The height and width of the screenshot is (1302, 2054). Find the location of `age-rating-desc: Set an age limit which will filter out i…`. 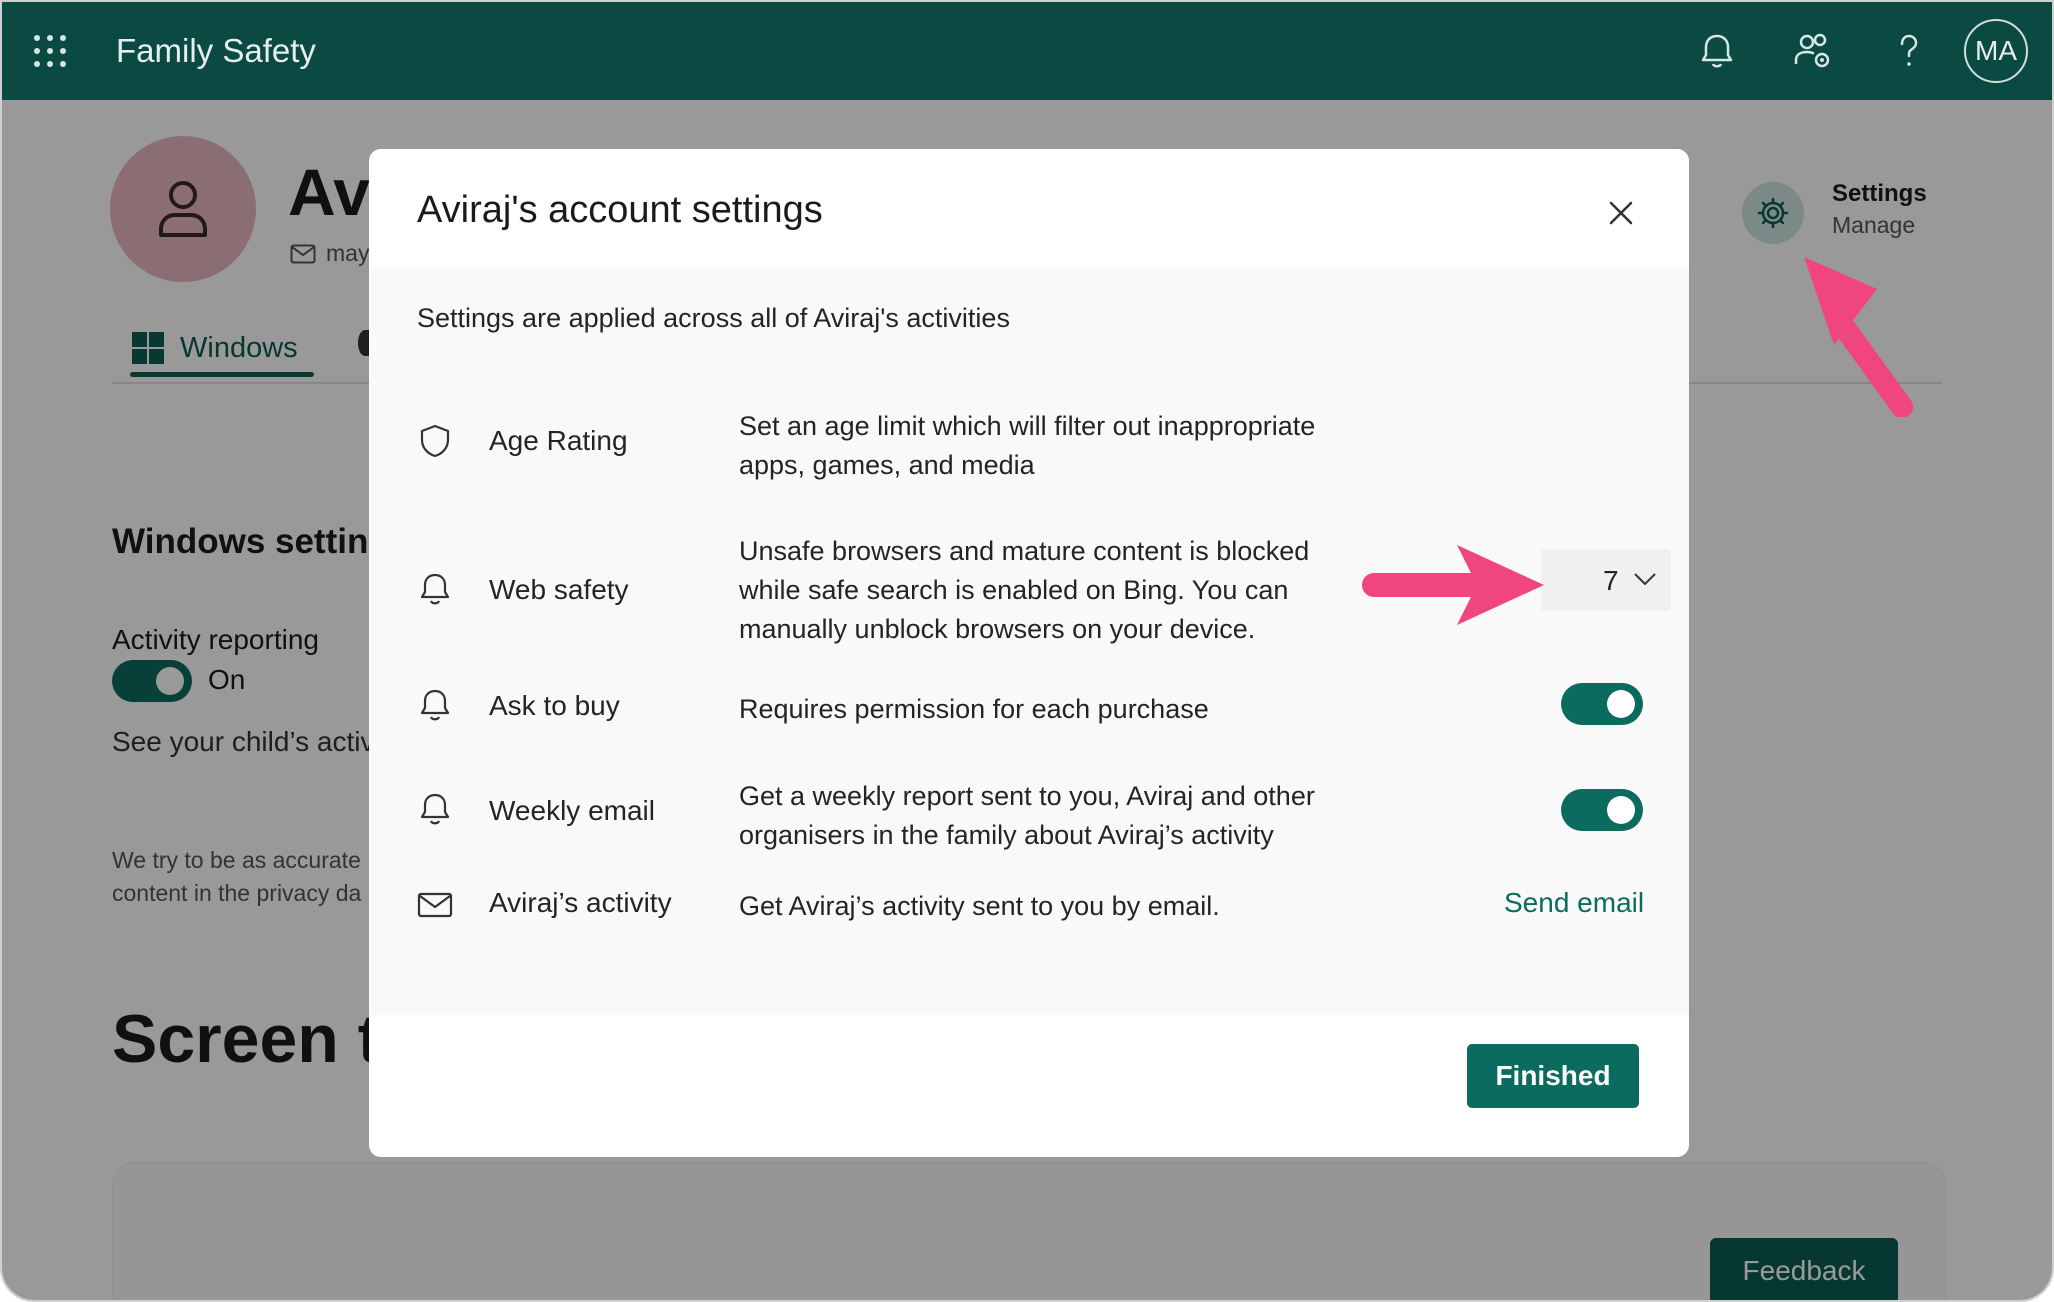

age-rating-desc: Set an age limit which will filter out i… is located at coordinates (1027, 446).